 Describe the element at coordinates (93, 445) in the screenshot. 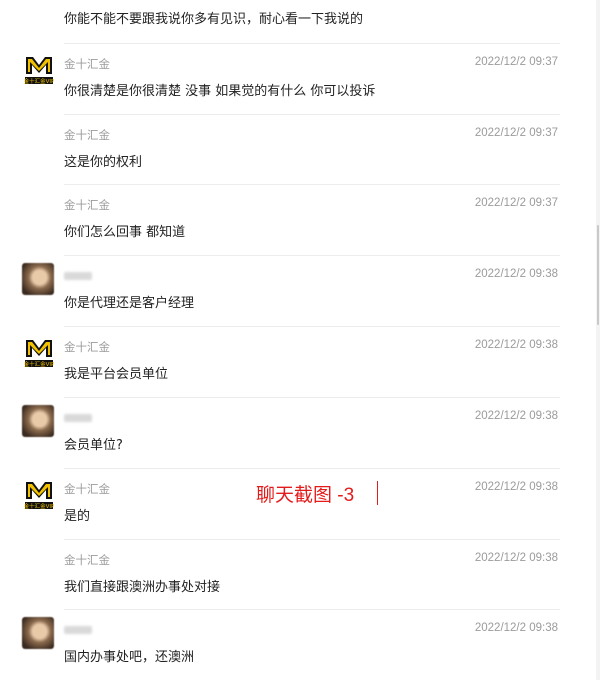

I see `message-text: 会员单位?` at that location.